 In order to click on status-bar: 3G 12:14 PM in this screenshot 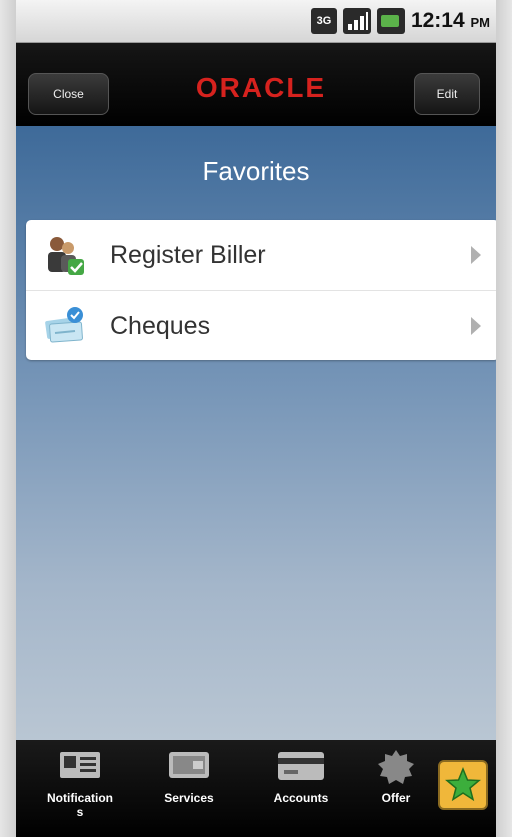, I will do `click(256, 21)`.